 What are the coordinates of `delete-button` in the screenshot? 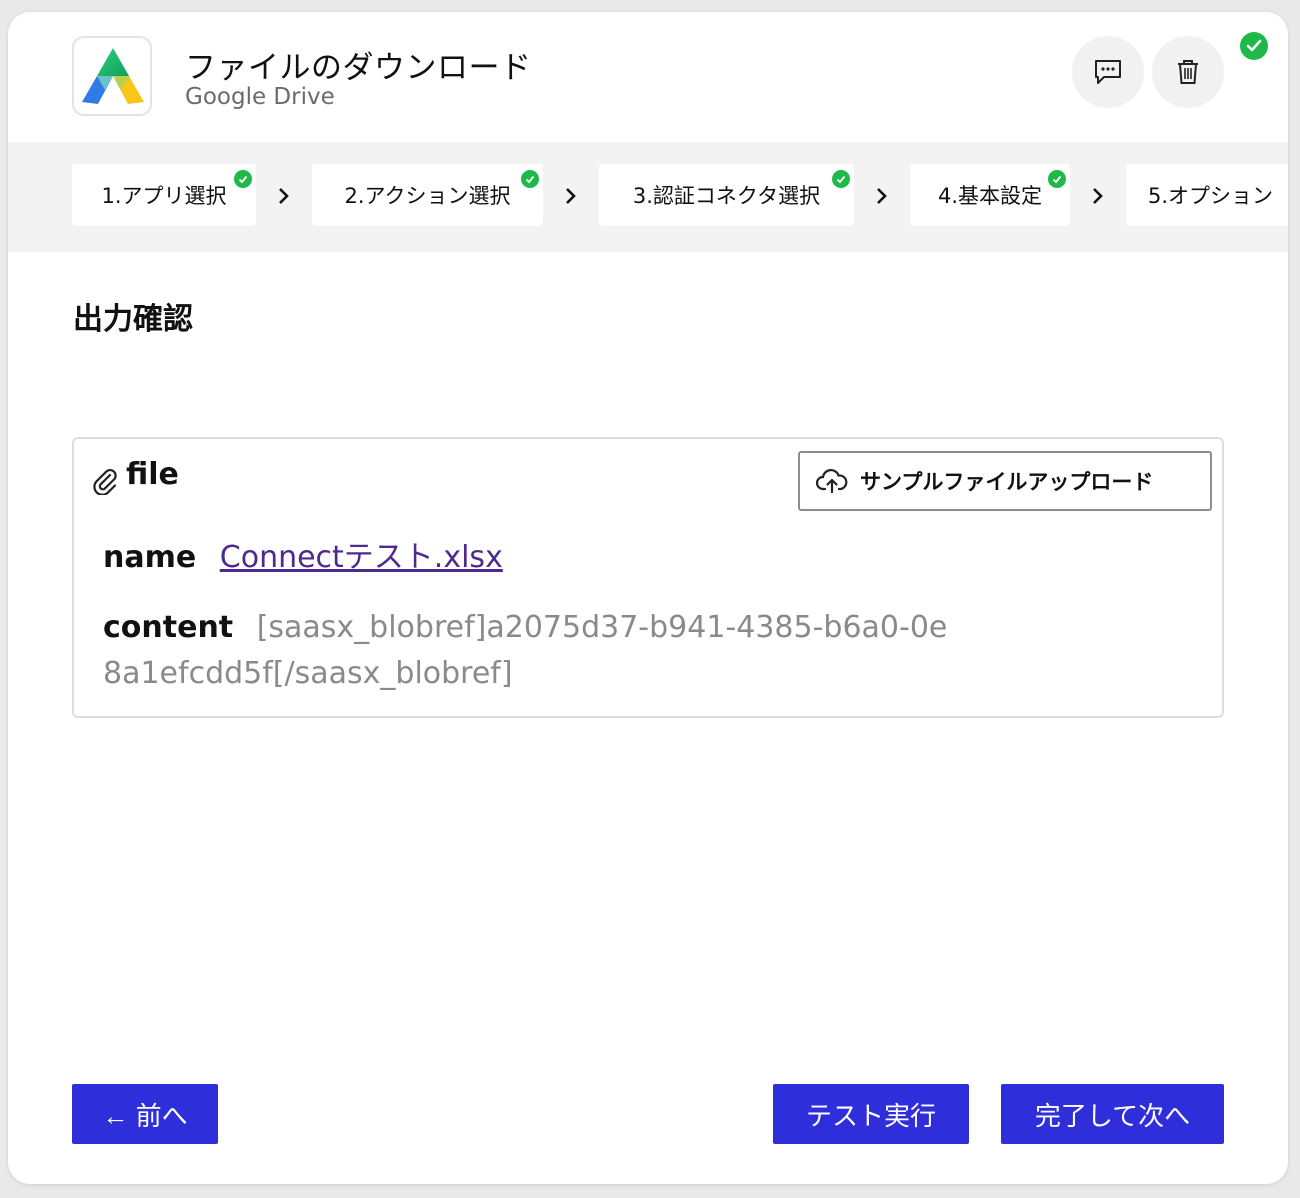 It's located at (1188, 72).